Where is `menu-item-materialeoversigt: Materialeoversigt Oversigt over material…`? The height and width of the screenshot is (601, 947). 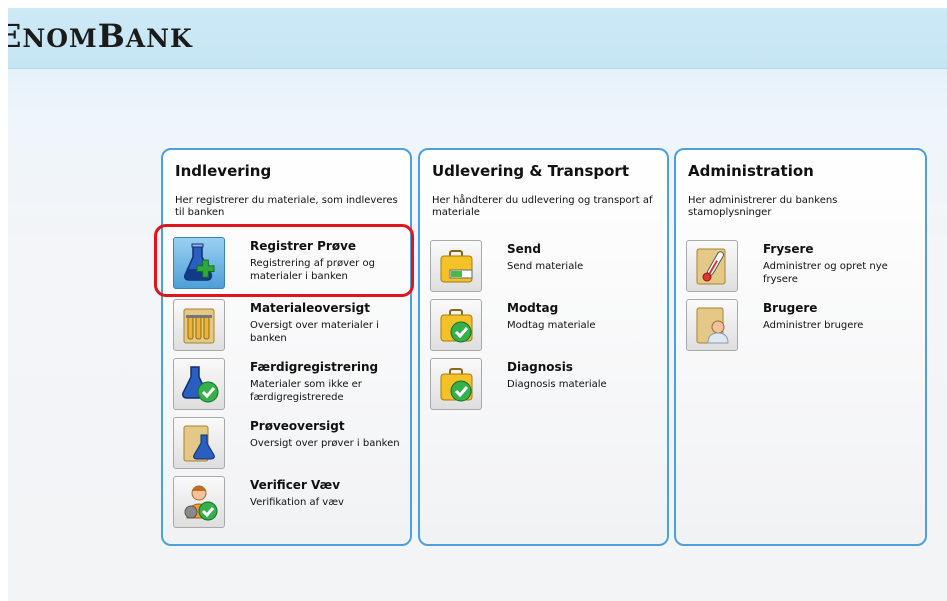 menu-item-materialeoversigt: Materialeoversigt Oversigt over material… is located at coordinates (291, 327).